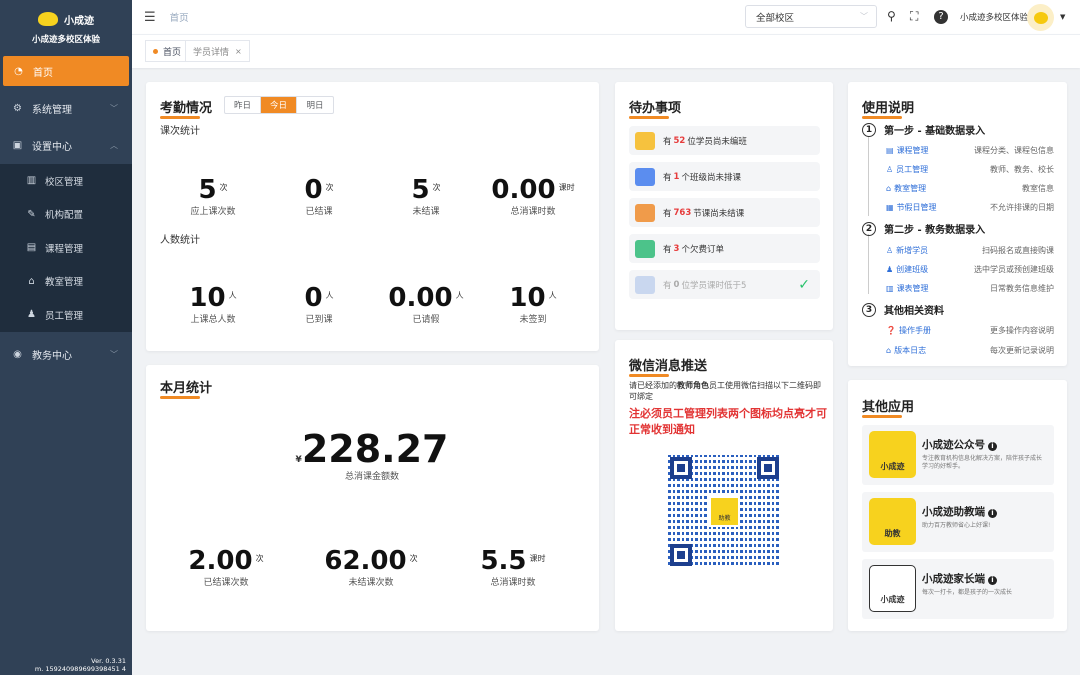 The width and height of the screenshot is (1080, 675). What do you see at coordinates (114, 354) in the screenshot?
I see `chevron-down-icon: ﹀` at bounding box center [114, 354].